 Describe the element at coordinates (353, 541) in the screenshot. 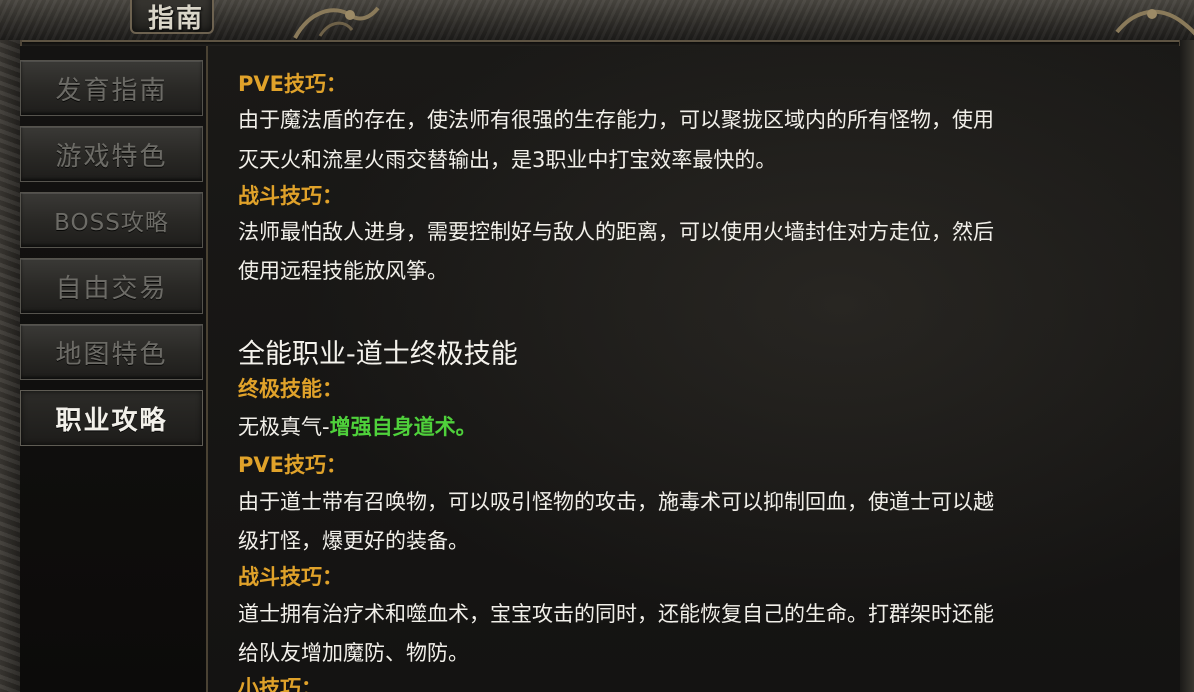

I see `taoist-pve-line-2: 级打怪，爆更好的装备。` at that location.